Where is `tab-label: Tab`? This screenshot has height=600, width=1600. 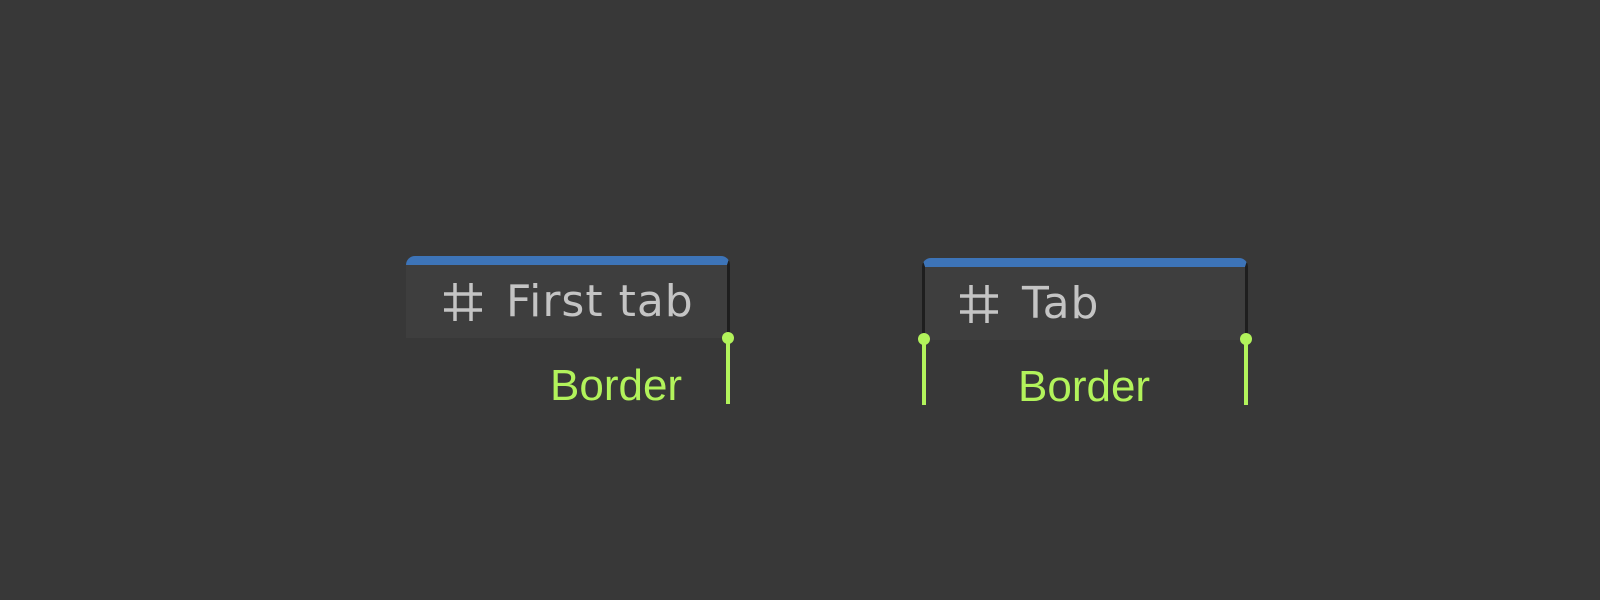 tab-label: Tab is located at coordinates (1061, 303).